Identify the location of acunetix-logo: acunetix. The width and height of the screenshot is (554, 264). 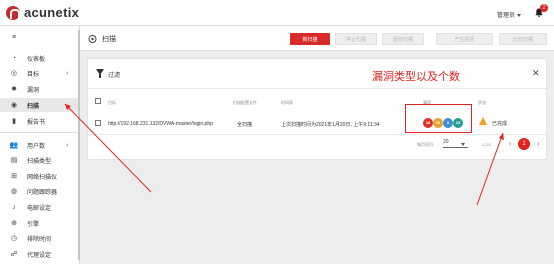
(42, 12).